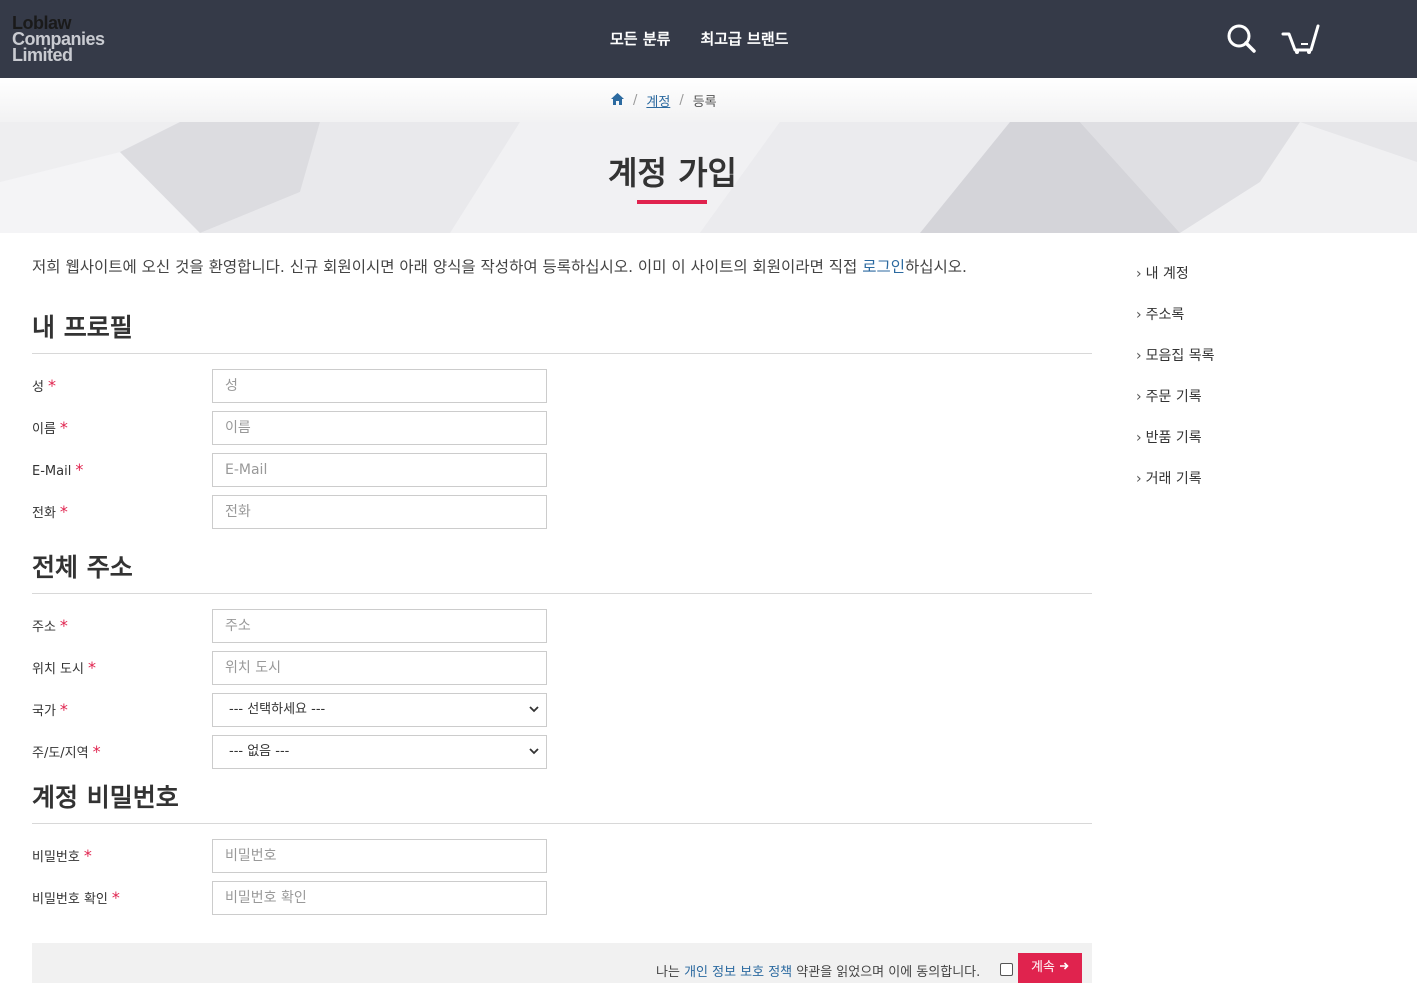 The height and width of the screenshot is (983, 1417). Describe the element at coordinates (82, 567) in the screenshot. I see `section-title-address: 전체 주소` at that location.